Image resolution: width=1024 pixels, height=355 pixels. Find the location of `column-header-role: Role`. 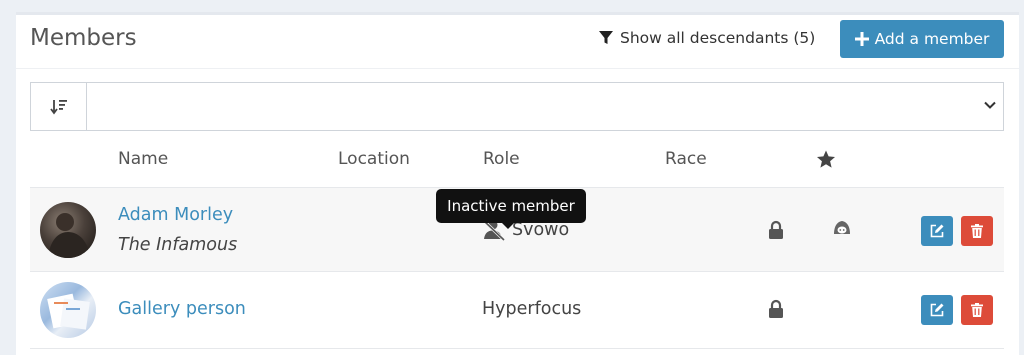

column-header-role: Role is located at coordinates (501, 159).